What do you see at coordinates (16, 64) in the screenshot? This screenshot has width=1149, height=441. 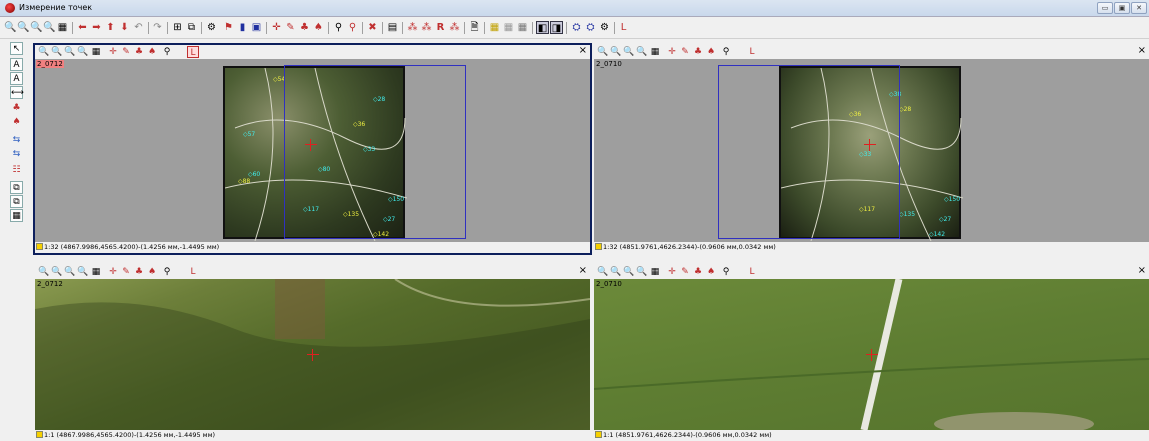 I see `text-a-icon: A` at bounding box center [16, 64].